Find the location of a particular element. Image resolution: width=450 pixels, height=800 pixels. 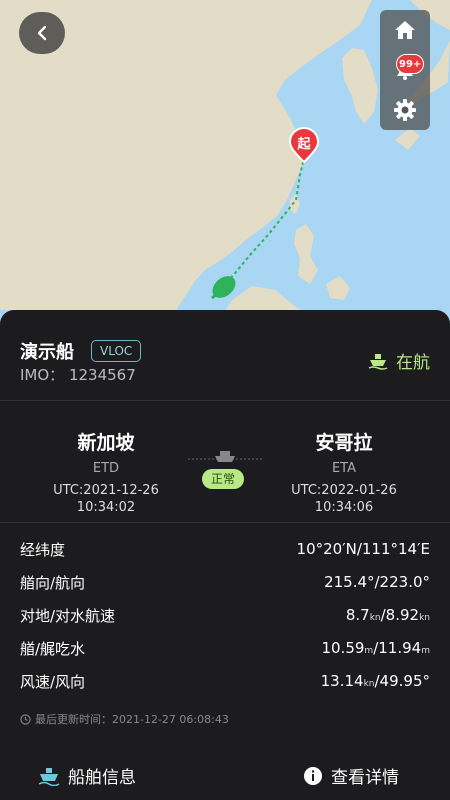

navigation-status: 在航 is located at coordinates (399, 360).